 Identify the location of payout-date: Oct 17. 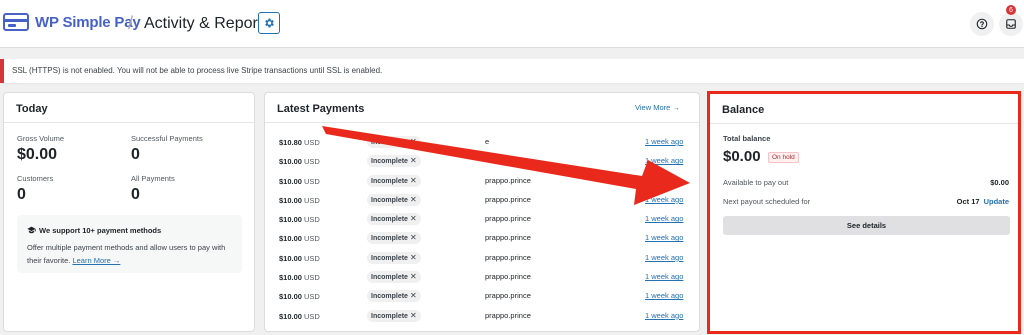
(968, 201).